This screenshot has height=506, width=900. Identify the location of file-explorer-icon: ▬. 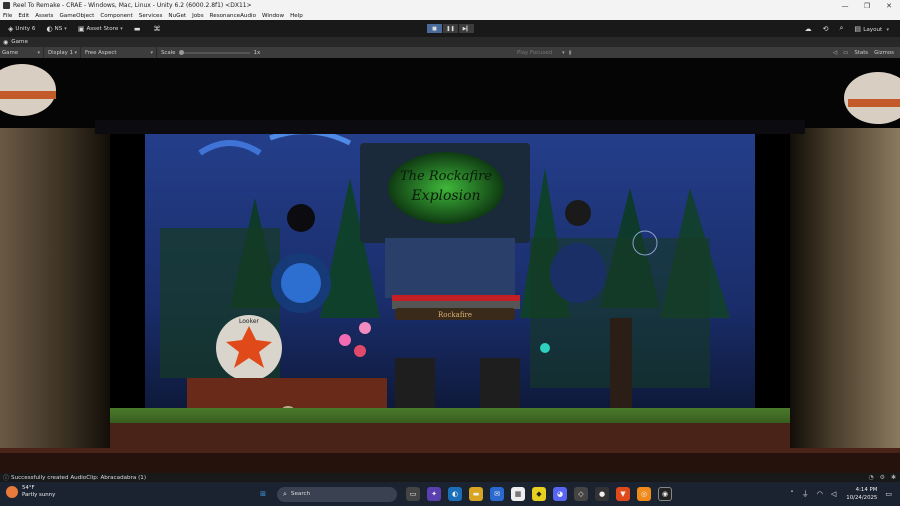
(476, 494).